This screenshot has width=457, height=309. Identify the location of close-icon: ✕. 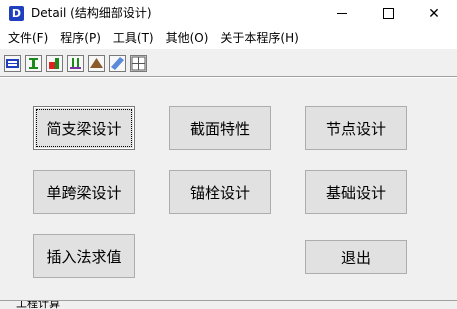
(434, 13).